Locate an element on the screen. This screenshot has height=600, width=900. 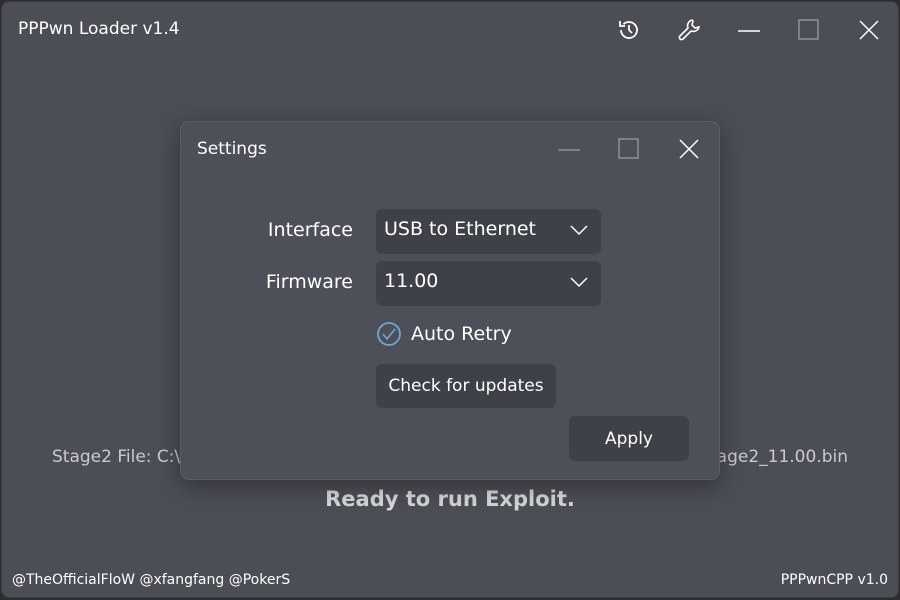
interface-select: USB to Ethernet is located at coordinates (488, 231).